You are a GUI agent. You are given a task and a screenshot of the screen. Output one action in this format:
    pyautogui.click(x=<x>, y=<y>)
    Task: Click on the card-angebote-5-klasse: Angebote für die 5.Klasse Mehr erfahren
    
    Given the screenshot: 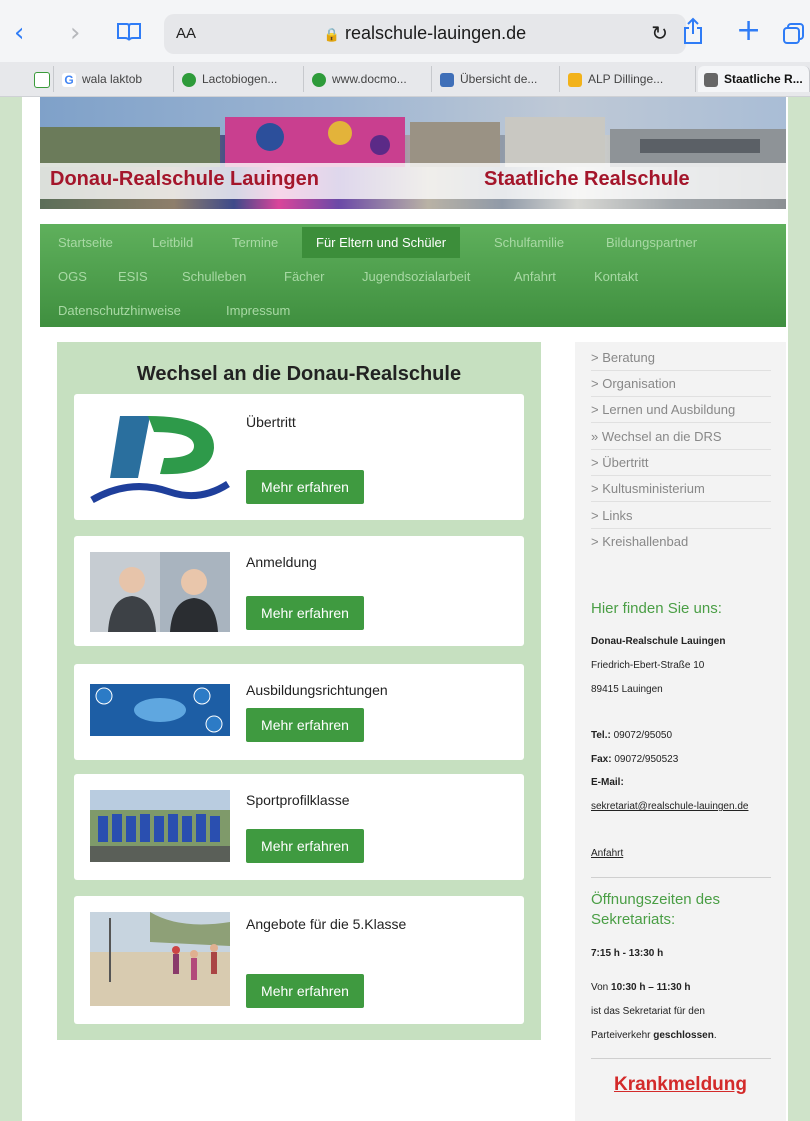 What is the action you would take?
    pyautogui.click(x=299, y=960)
    